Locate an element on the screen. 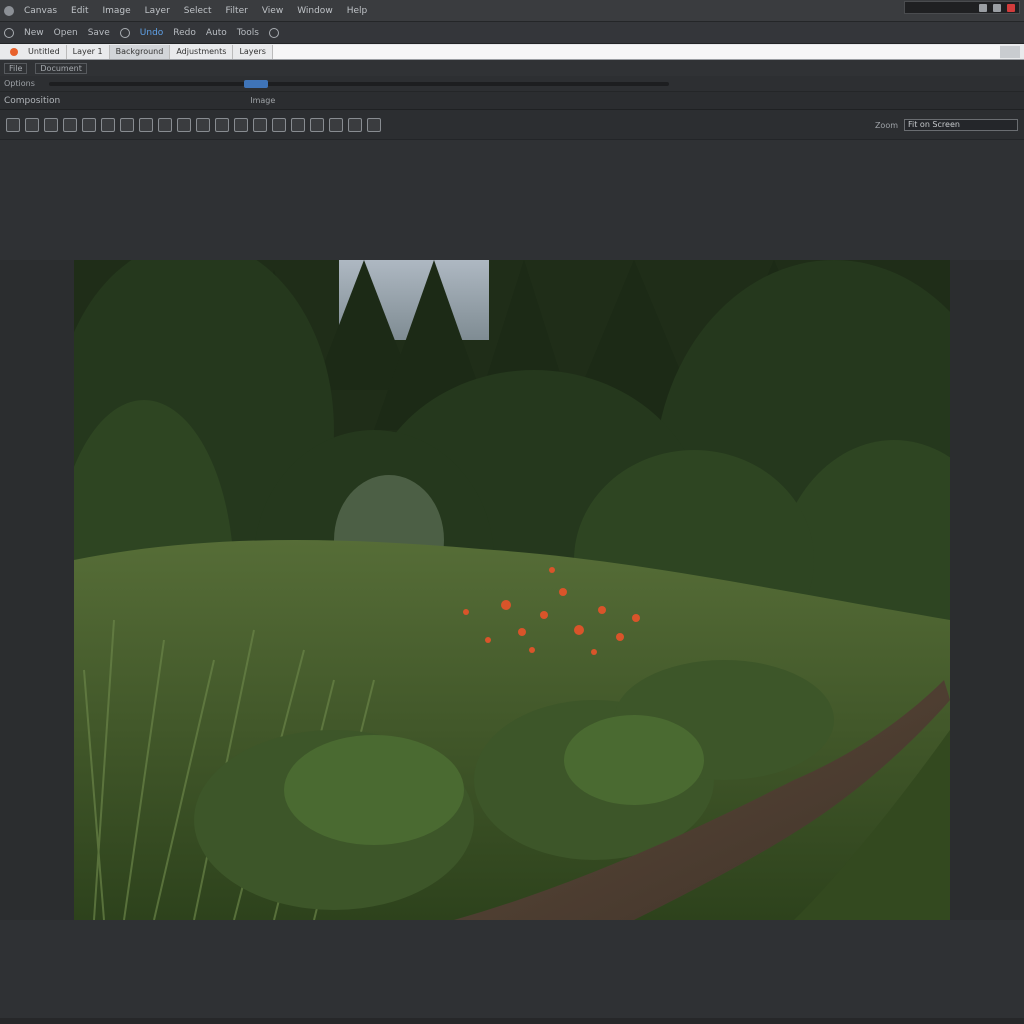  path-tool-icon is located at coordinates (336, 124).